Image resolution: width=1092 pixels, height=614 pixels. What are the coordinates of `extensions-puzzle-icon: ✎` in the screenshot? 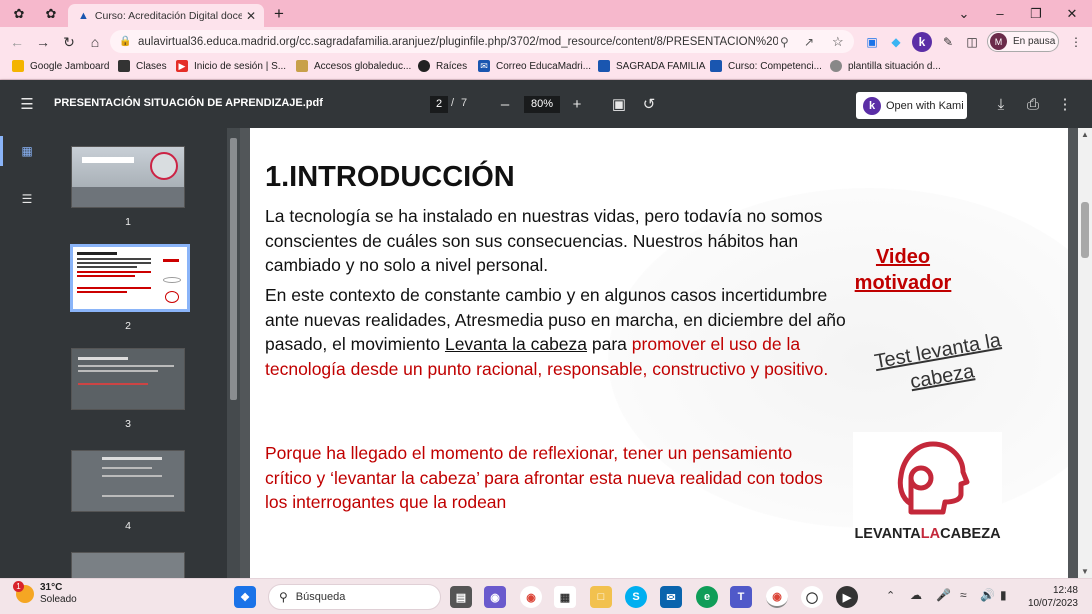 It's located at (948, 42).